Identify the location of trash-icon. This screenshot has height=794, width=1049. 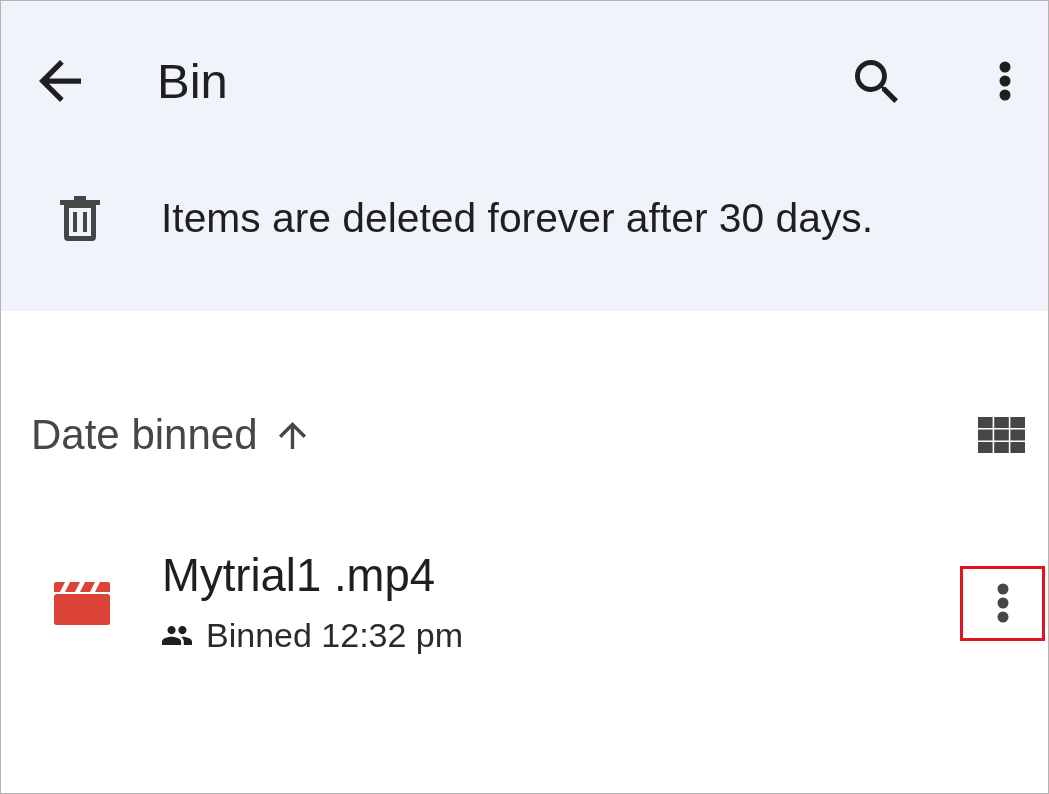
(80, 218).